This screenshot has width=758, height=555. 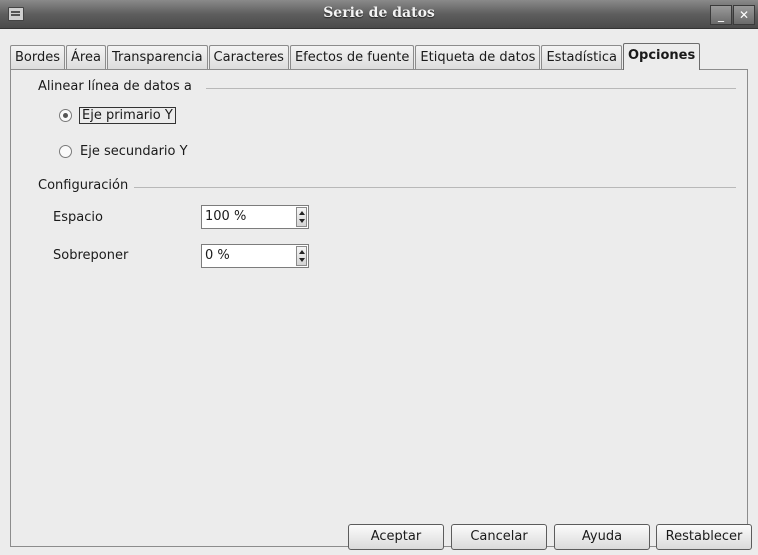 I want to click on espacio-value: 100 %, so click(x=225, y=216).